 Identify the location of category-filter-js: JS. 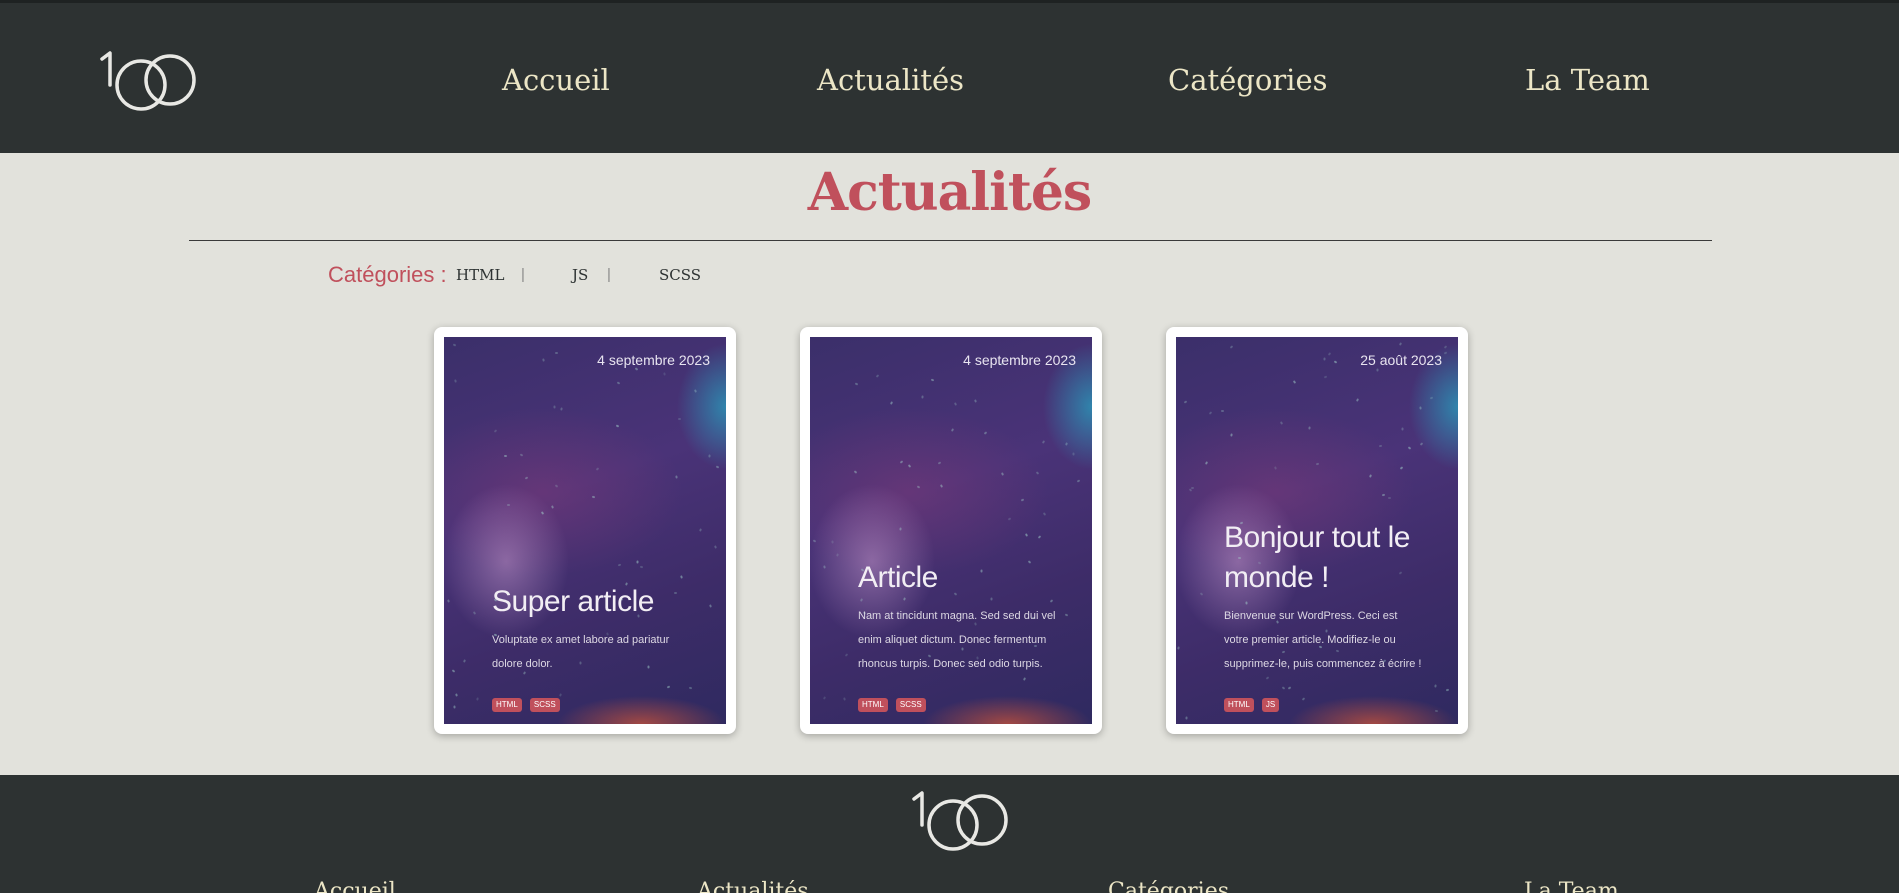
(580, 275).